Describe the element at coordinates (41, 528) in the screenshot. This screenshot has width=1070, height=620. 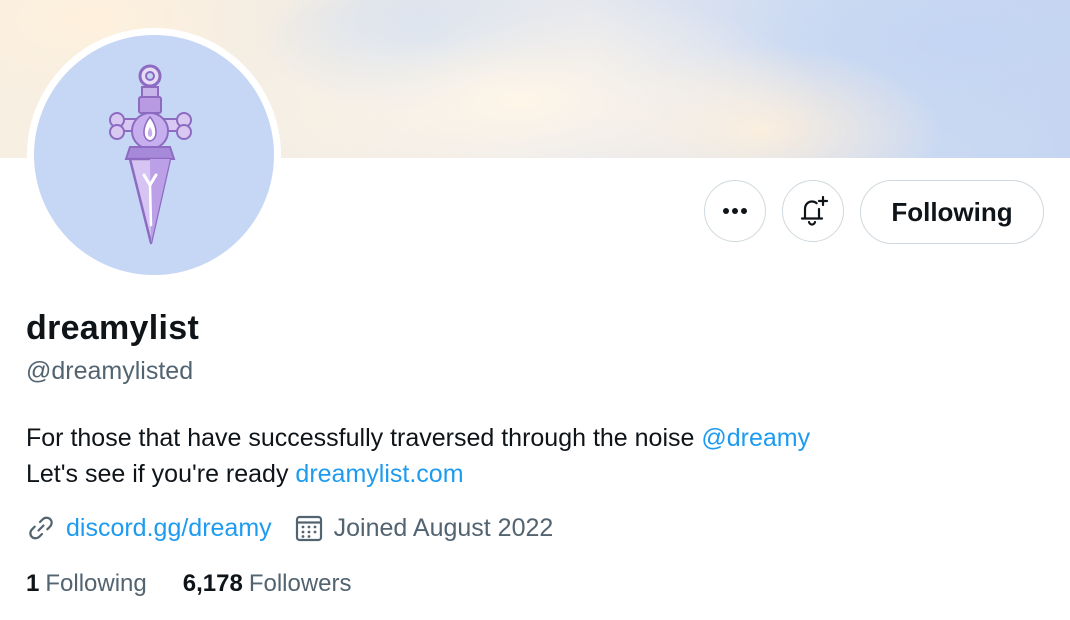
I see `link-icon` at that location.